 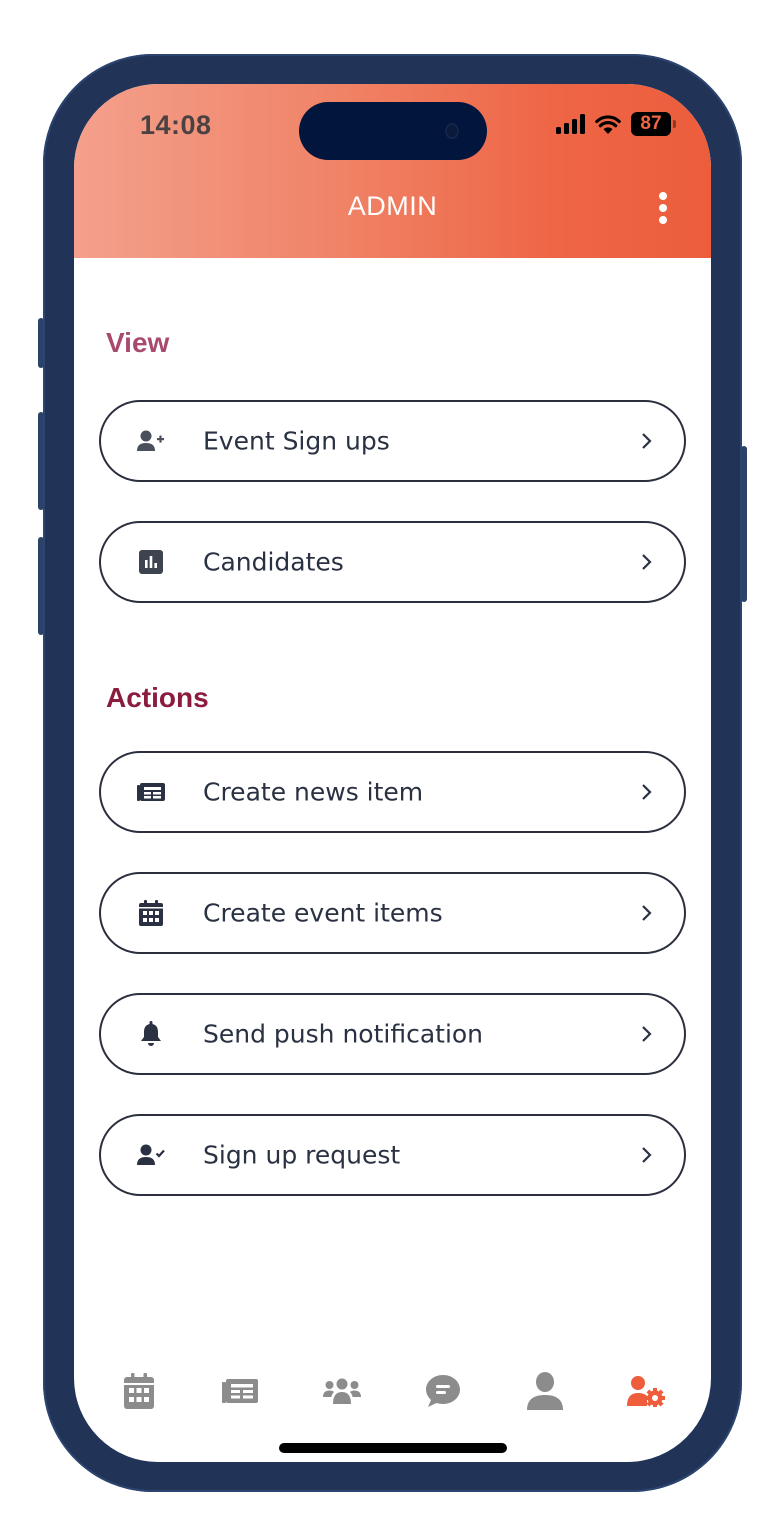 What do you see at coordinates (570, 124) in the screenshot?
I see `cellular-signal-icon` at bounding box center [570, 124].